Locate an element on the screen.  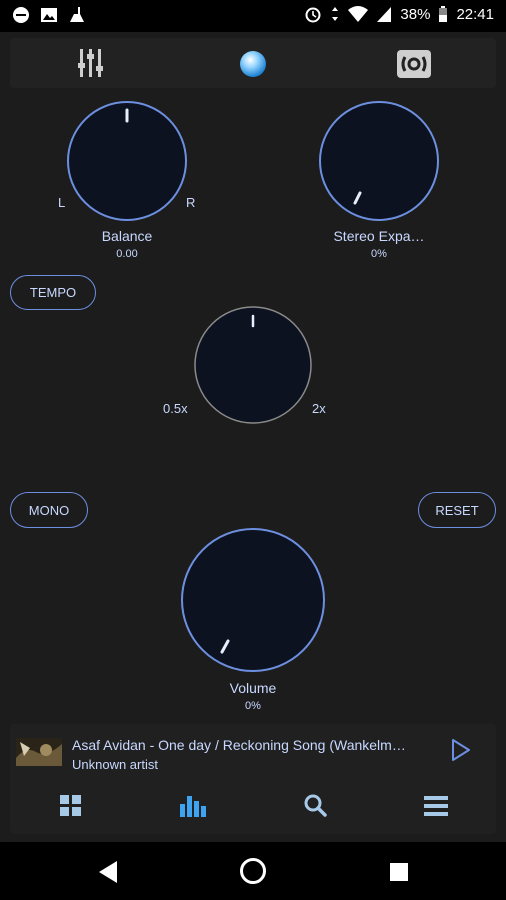
battery-percent: 38% is located at coordinates (415, 14).